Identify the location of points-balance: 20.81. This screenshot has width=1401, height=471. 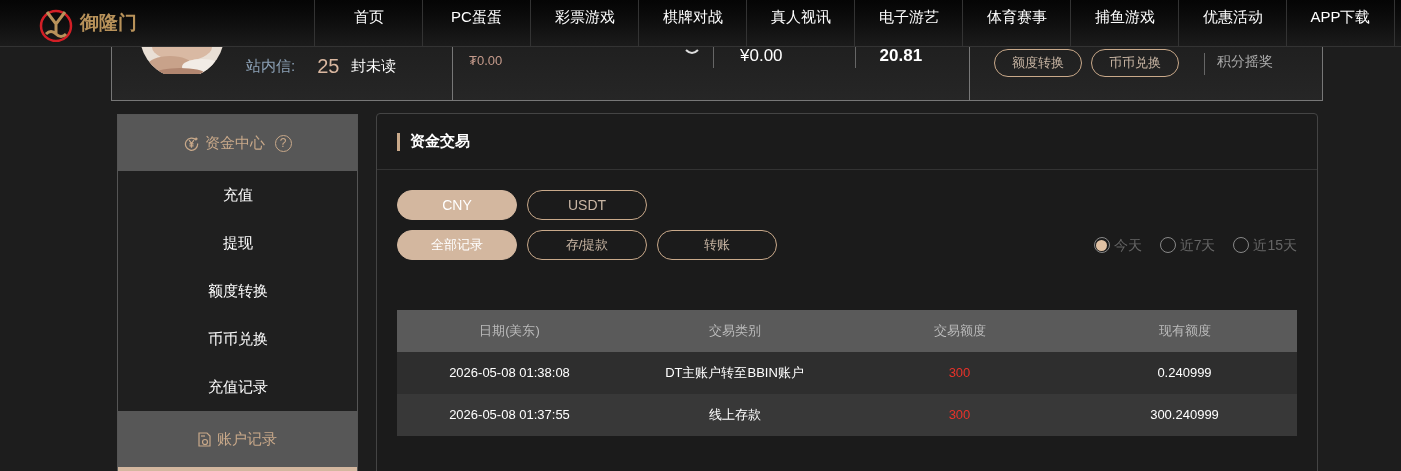
(901, 56).